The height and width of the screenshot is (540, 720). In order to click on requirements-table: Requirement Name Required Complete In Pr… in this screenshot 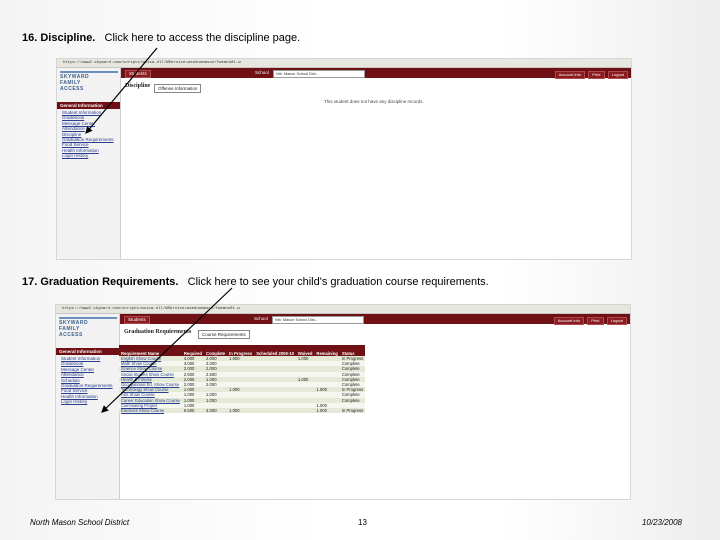, I will do `click(242, 379)`.